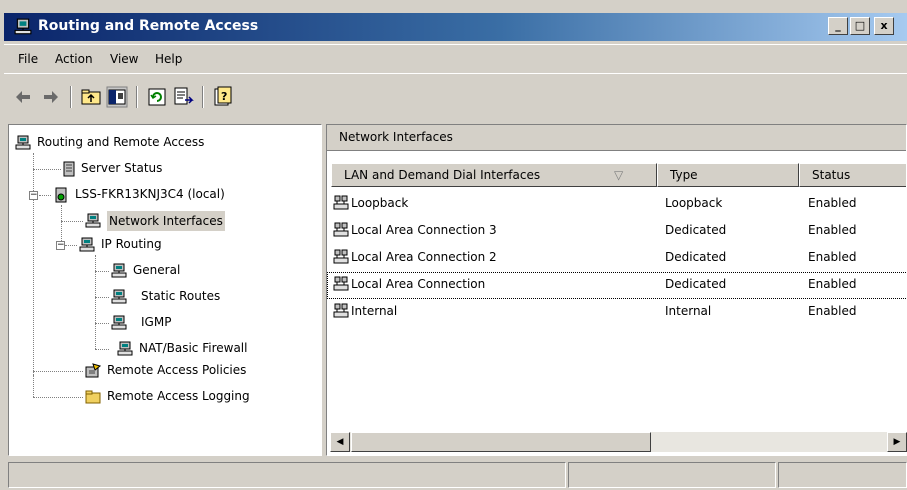 The image size is (907, 490). I want to click on table-row-focused: Local Area Connection Dedicated Enabled, so click(616, 285).